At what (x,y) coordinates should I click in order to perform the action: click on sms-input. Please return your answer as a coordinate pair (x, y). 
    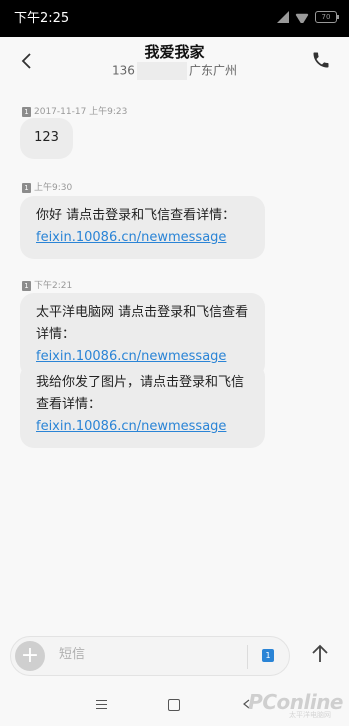
    Looking at the image, I should click on (134, 654).